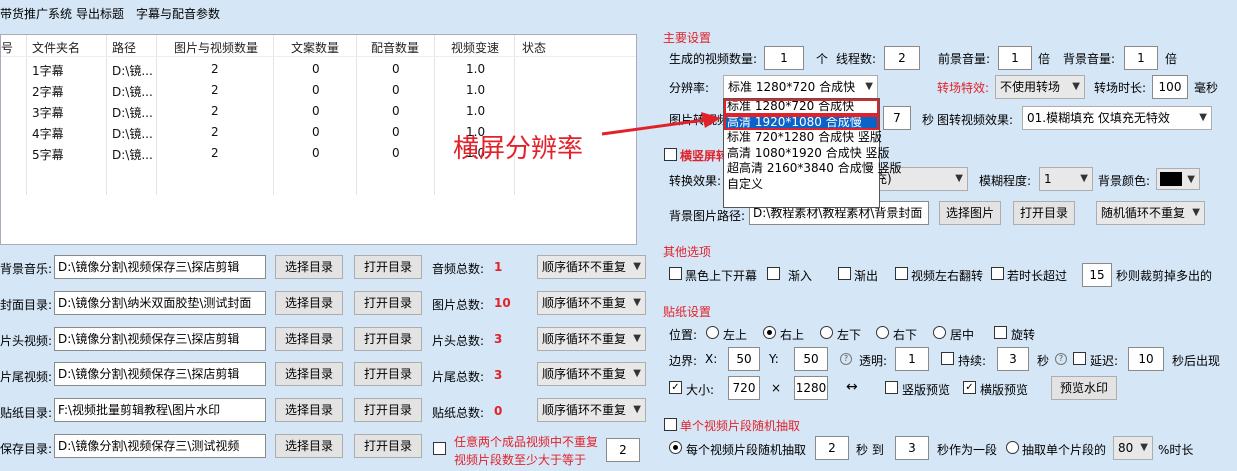 This screenshot has height=471, width=1237. Describe the element at coordinates (1133, 448) in the screenshot. I see `percent-select: 80 ▼` at that location.